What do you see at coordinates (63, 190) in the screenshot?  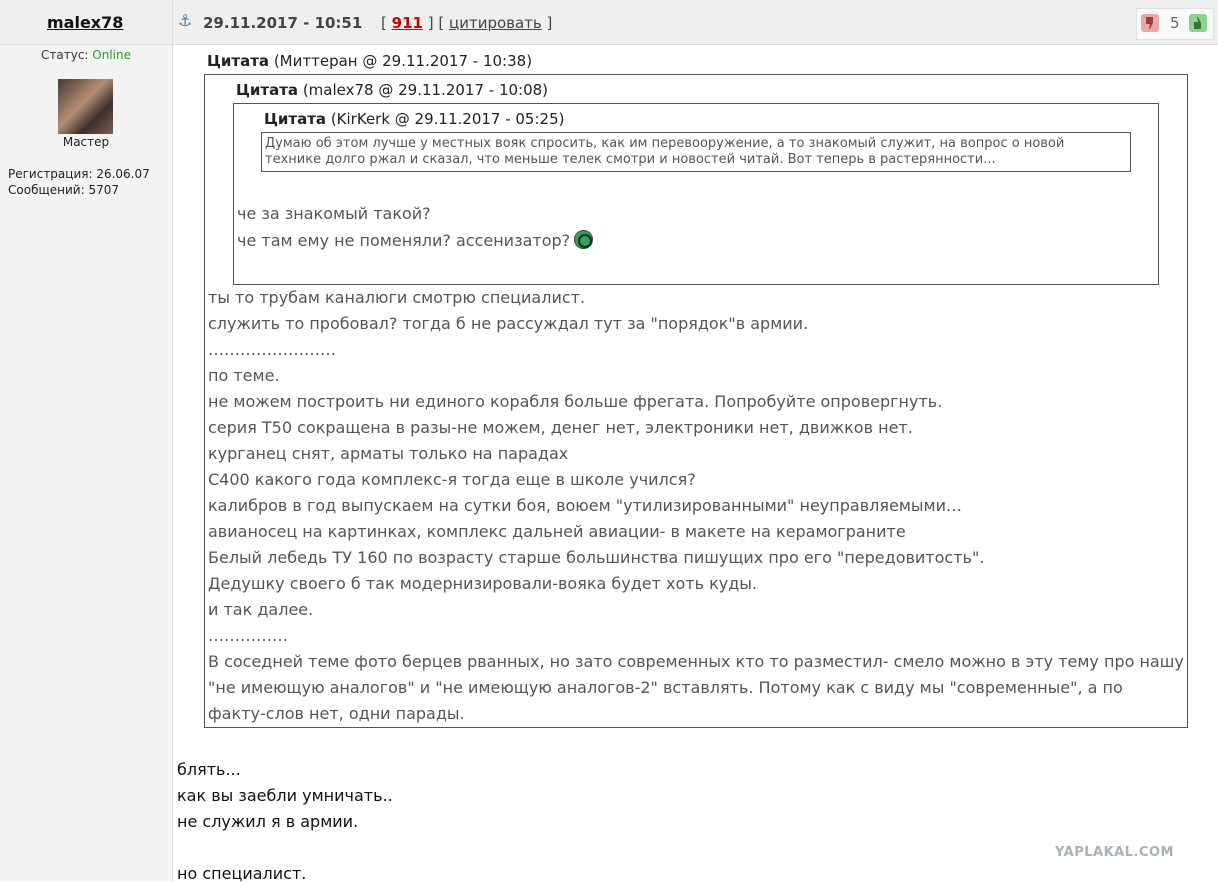 I see `message-count: Сообщений: 5707` at bounding box center [63, 190].